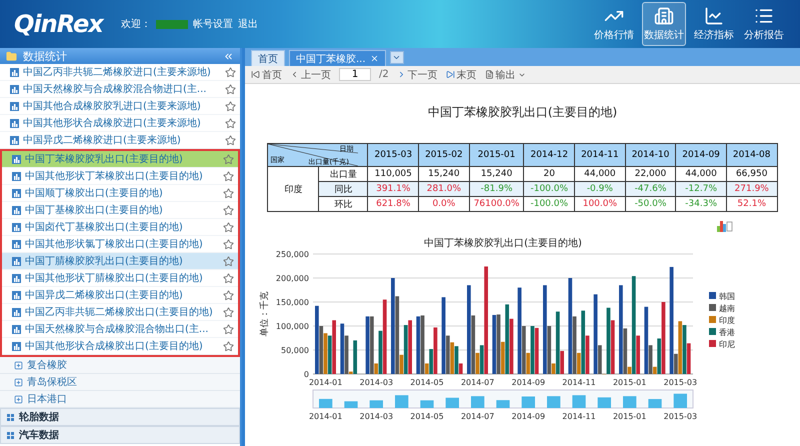 This screenshot has height=446, width=800. What do you see at coordinates (120, 399) in the screenshot?
I see `tree-node: 日本港口` at bounding box center [120, 399].